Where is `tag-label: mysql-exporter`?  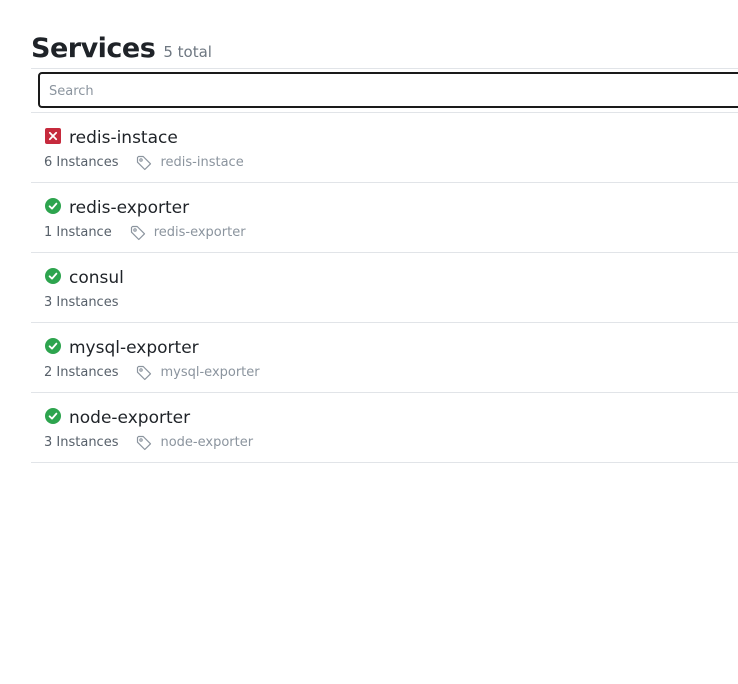
tag-label: mysql-exporter is located at coordinates (210, 372).